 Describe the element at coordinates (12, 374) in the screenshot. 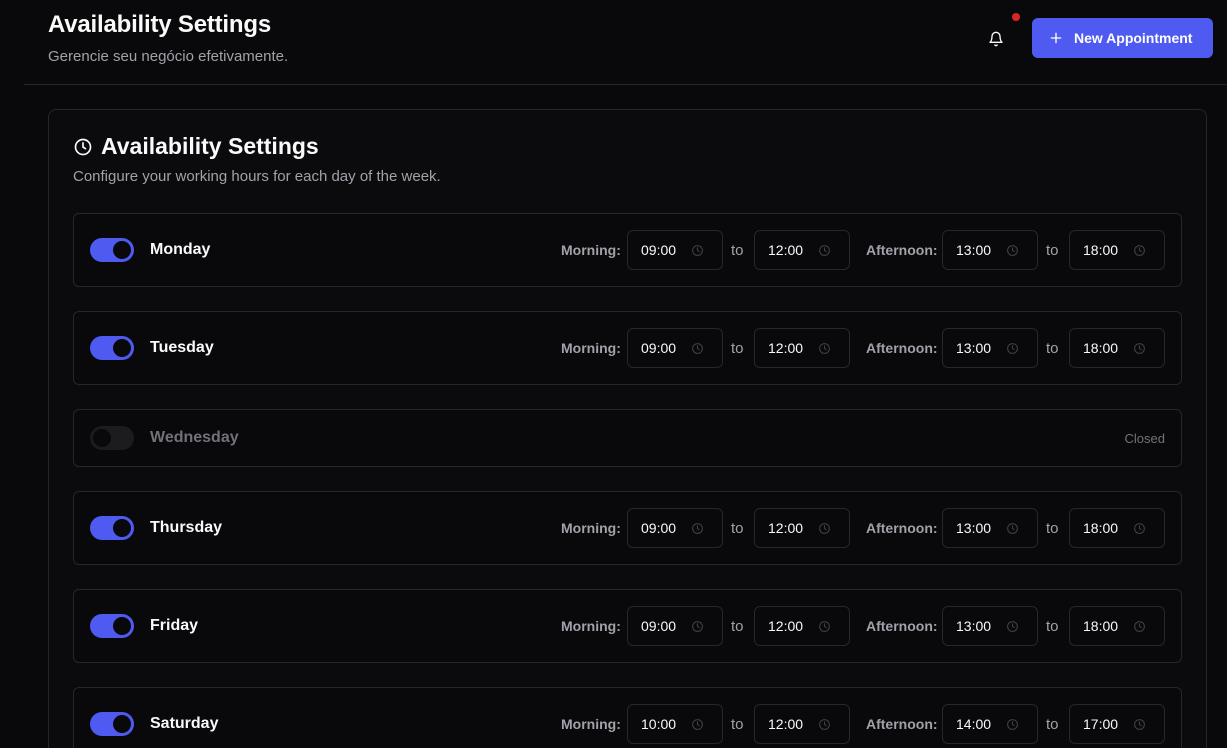

I see `left-rail` at that location.